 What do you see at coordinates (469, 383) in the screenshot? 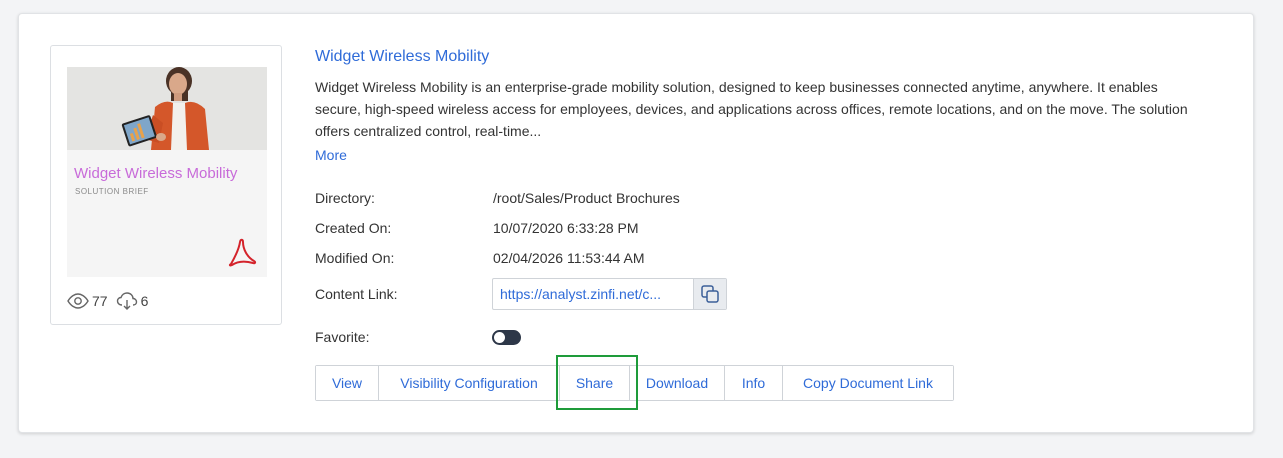
I see `visibility-configuration-button: Visibility Configuration` at bounding box center [469, 383].